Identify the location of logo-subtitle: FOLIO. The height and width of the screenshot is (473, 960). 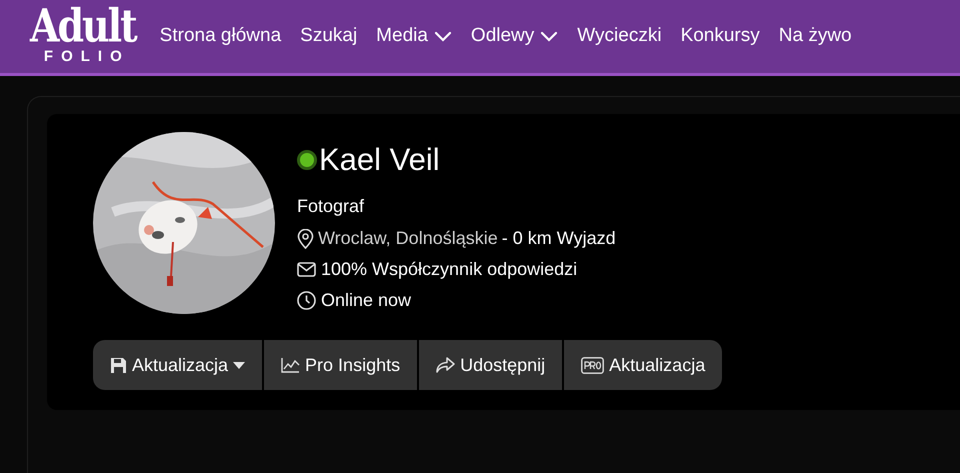
(86, 56).